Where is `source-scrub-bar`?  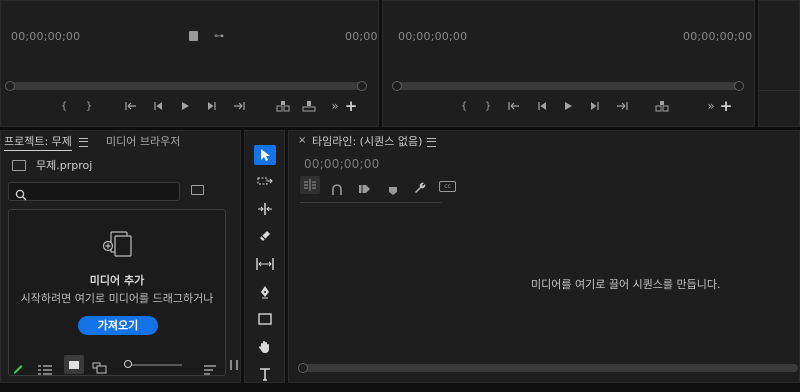 source-scrub-bar is located at coordinates (186, 86).